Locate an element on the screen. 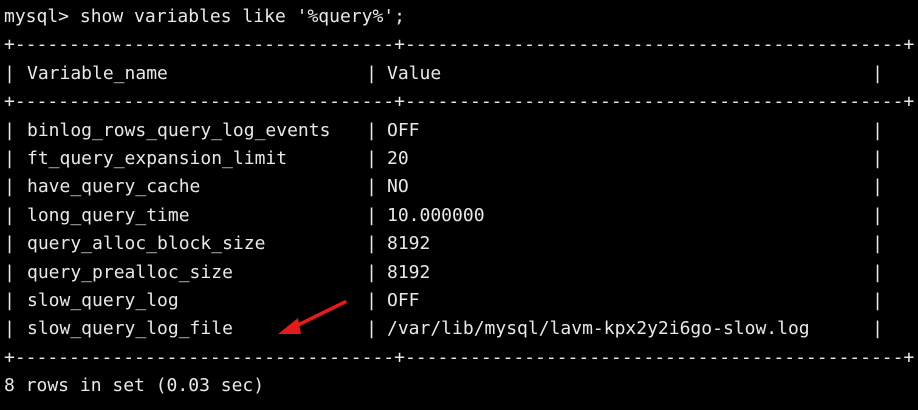  red-arrow-icon is located at coordinates (312, 317).